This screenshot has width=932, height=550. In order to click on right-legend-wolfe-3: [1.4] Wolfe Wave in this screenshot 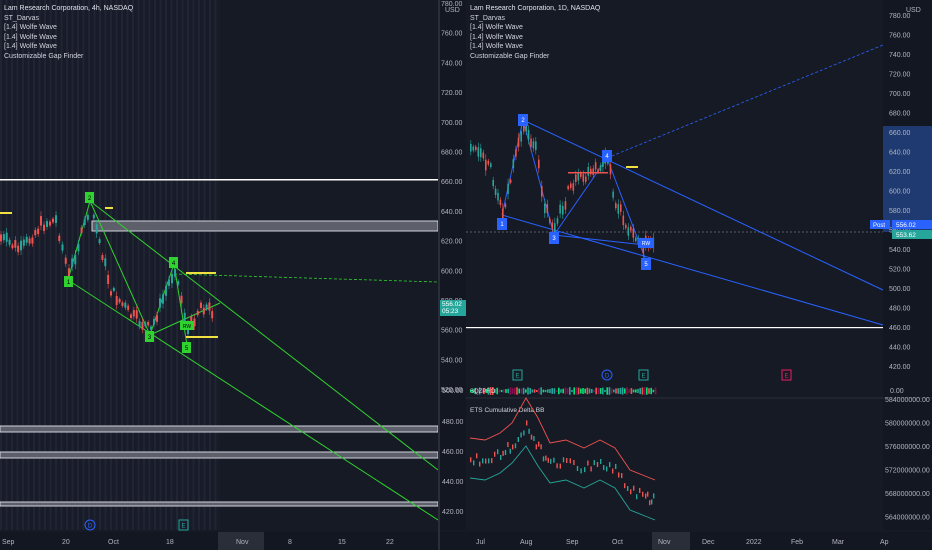, I will do `click(535, 47)`.